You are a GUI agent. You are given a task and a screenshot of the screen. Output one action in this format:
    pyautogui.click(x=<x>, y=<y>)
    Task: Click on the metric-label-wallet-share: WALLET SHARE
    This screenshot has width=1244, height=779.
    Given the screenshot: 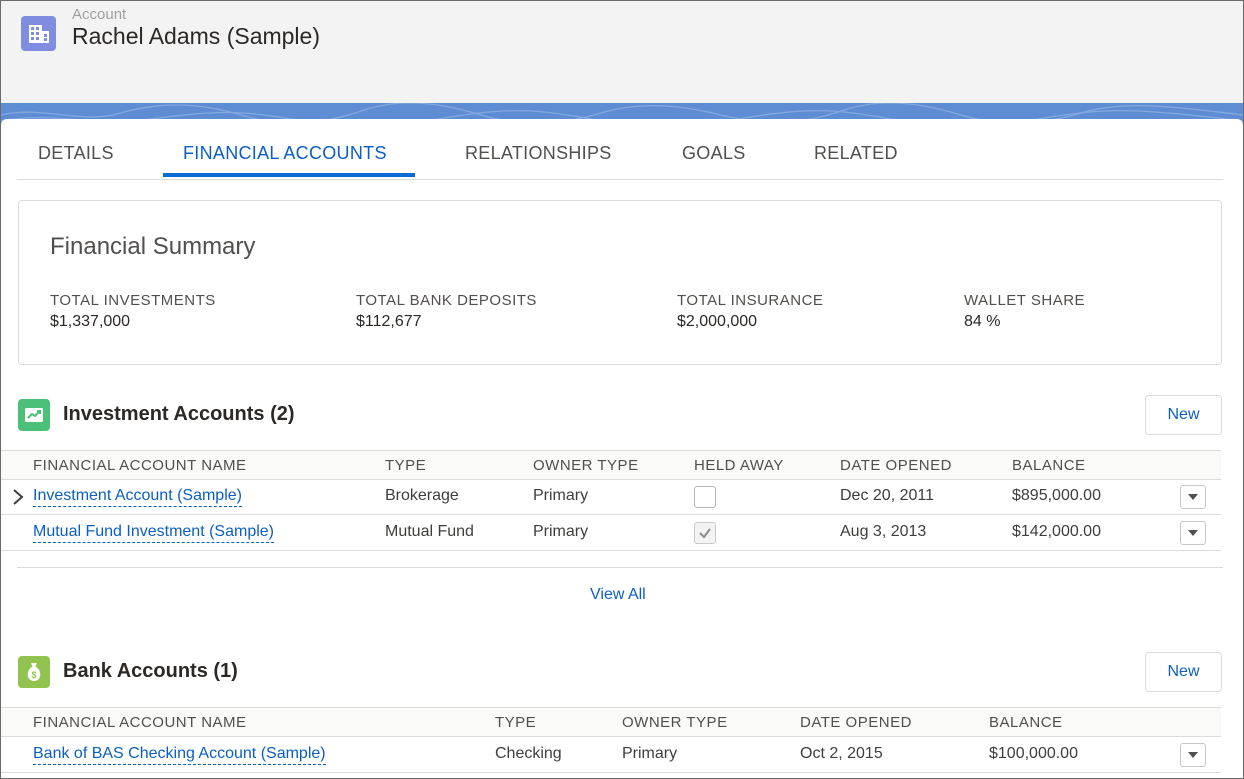 What is the action you would take?
    pyautogui.click(x=1025, y=300)
    